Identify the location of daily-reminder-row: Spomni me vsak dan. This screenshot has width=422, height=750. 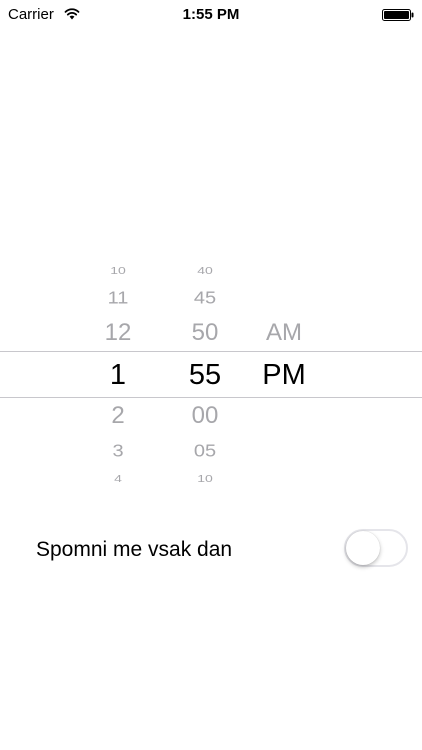
(211, 548).